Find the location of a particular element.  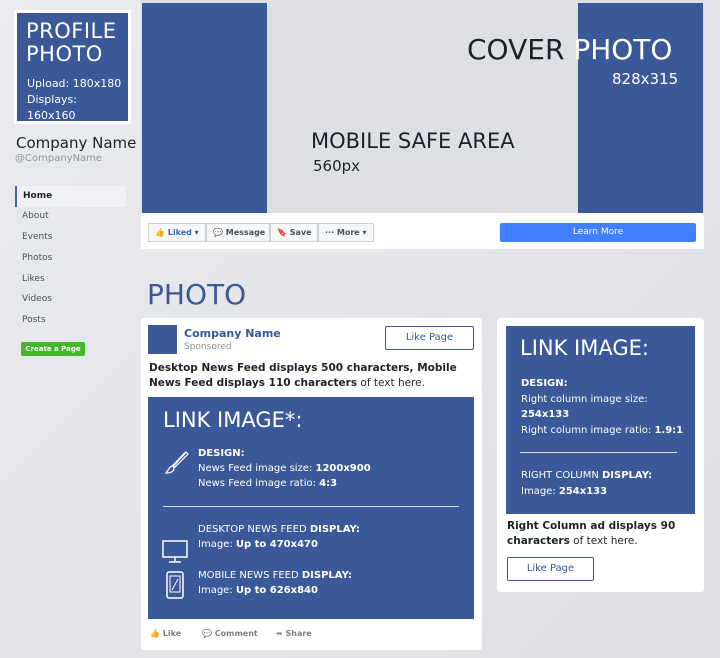

mobile-label: MOBILE NEWS FEED is located at coordinates (250, 575).